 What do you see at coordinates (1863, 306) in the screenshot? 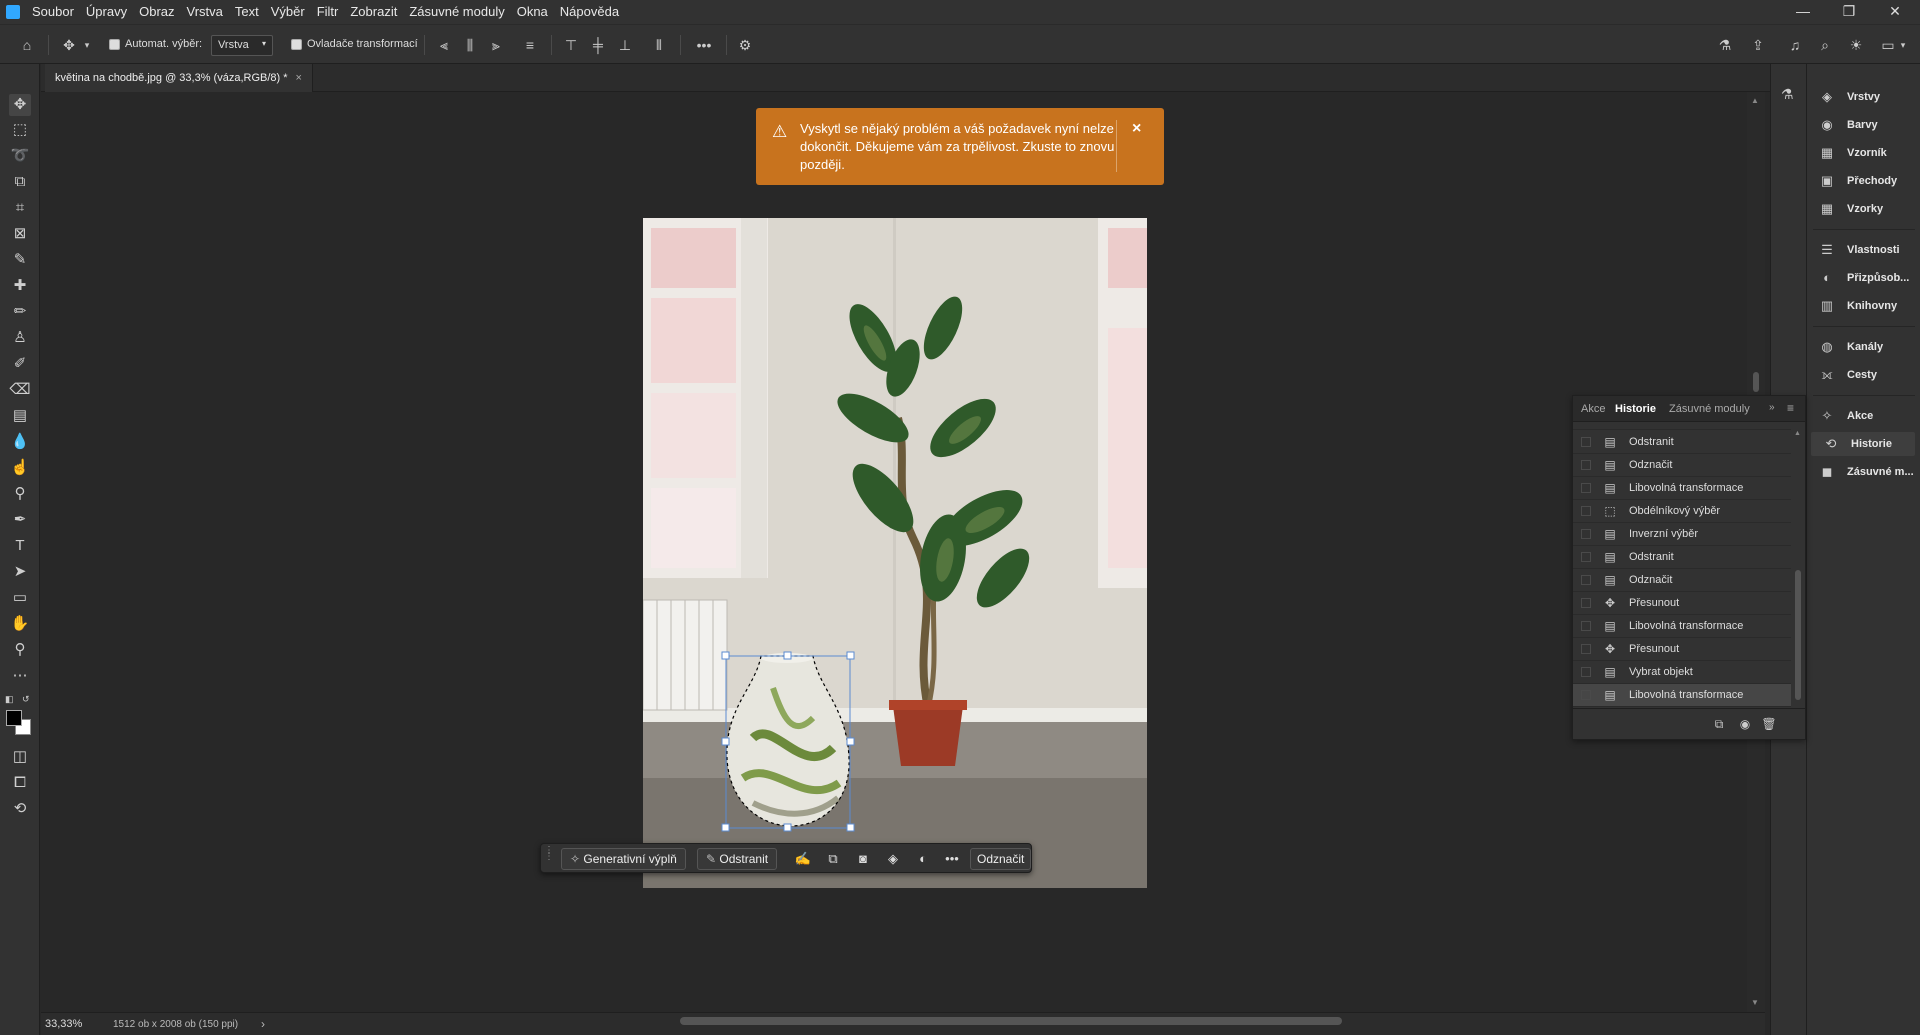
I see `dock-item-knihovny: ▥ Knihovny` at bounding box center [1863, 306].